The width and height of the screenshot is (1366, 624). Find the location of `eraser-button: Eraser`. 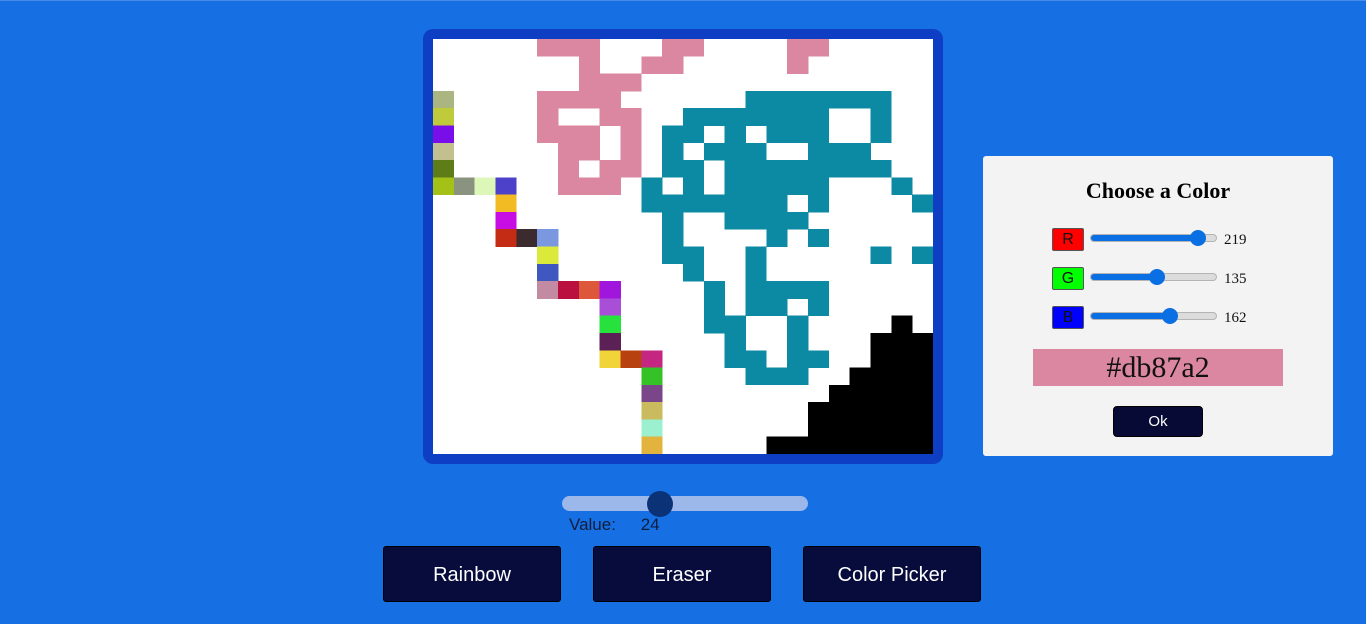

eraser-button: Eraser is located at coordinates (682, 574).